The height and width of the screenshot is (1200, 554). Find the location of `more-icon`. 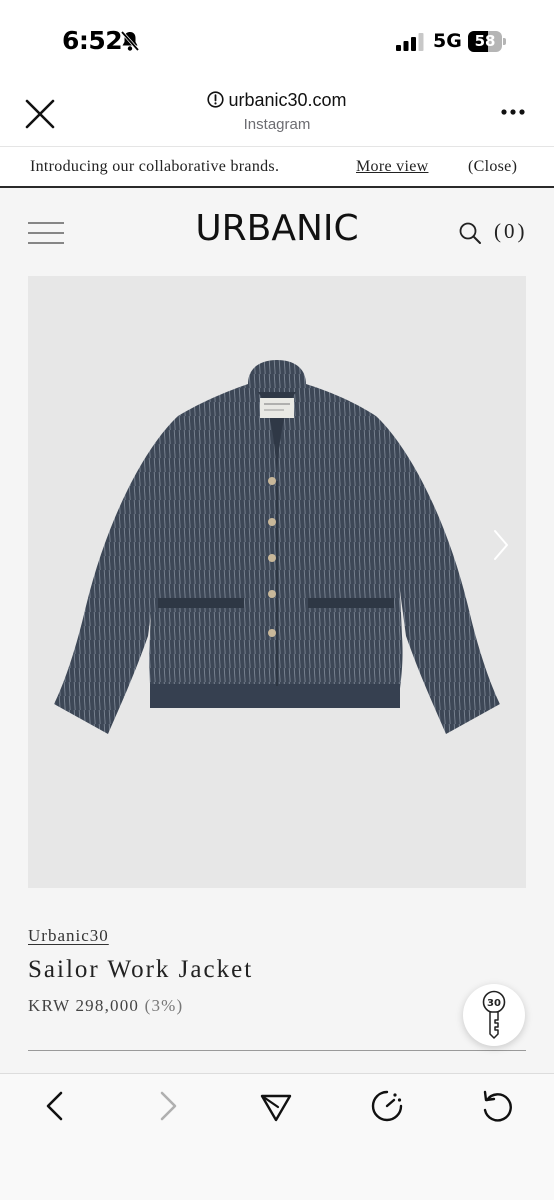

more-icon is located at coordinates (513, 112).